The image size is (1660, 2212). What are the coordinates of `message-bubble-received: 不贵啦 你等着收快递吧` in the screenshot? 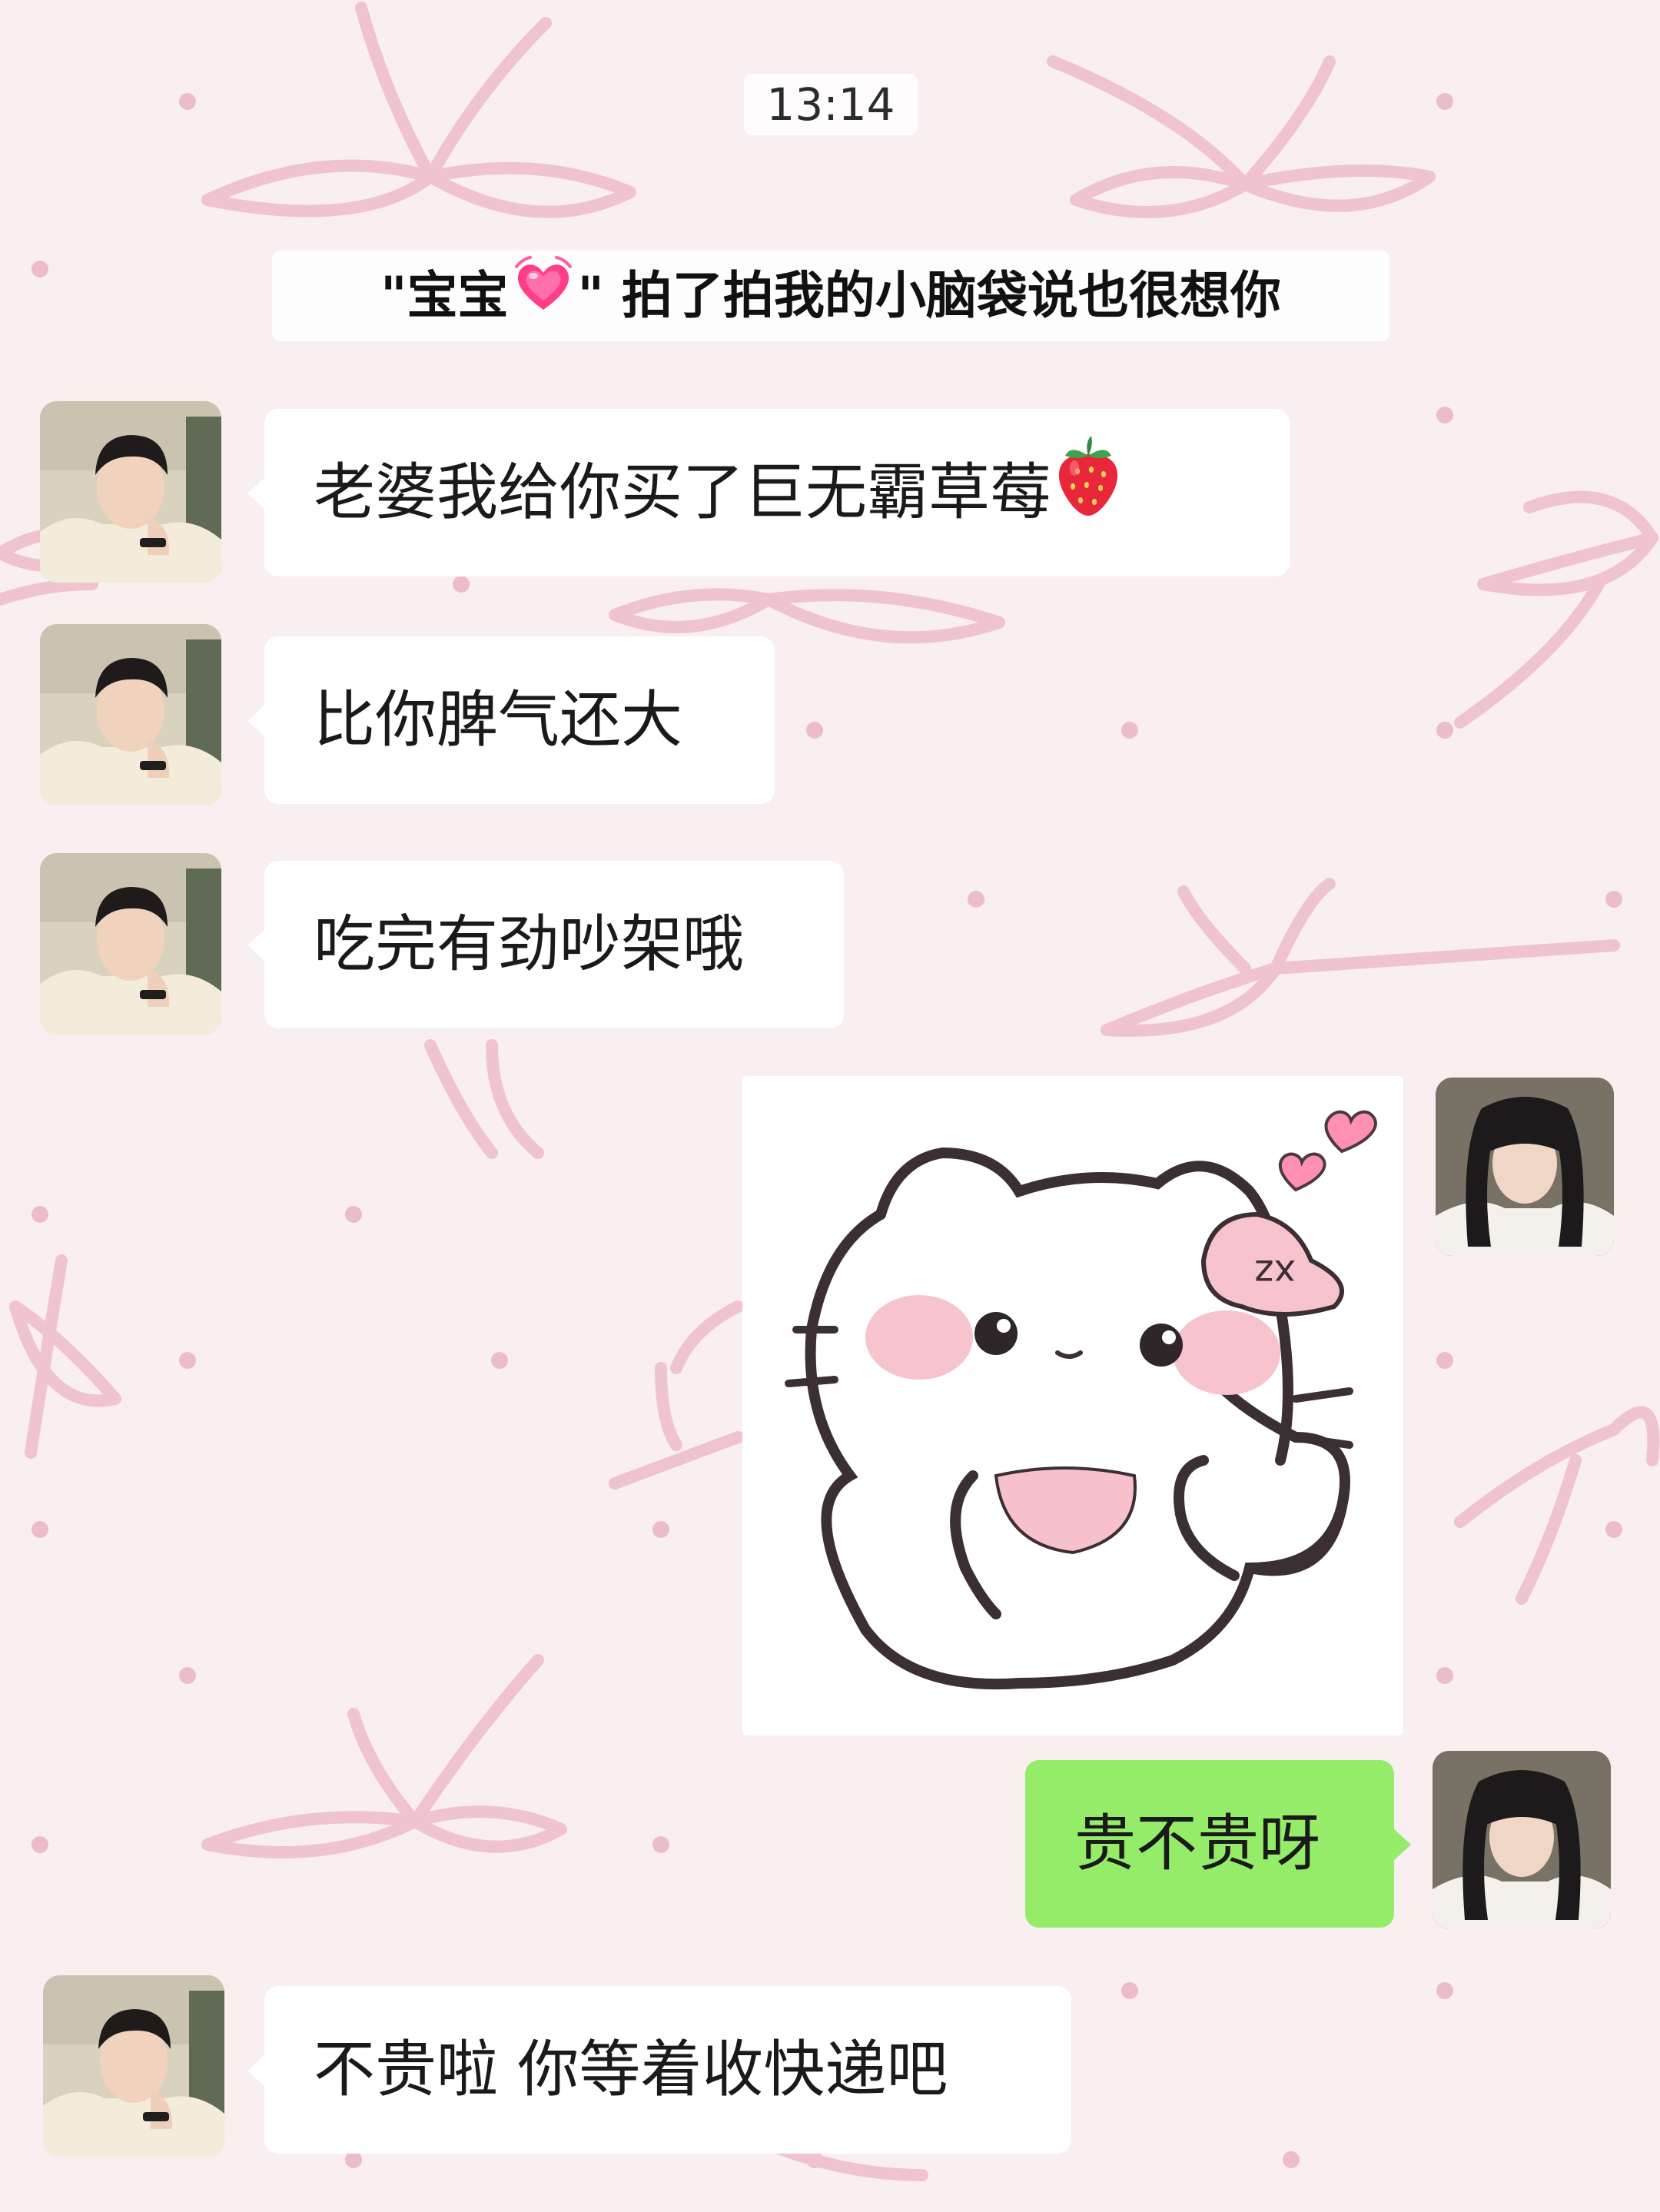 It's located at (659, 2070).